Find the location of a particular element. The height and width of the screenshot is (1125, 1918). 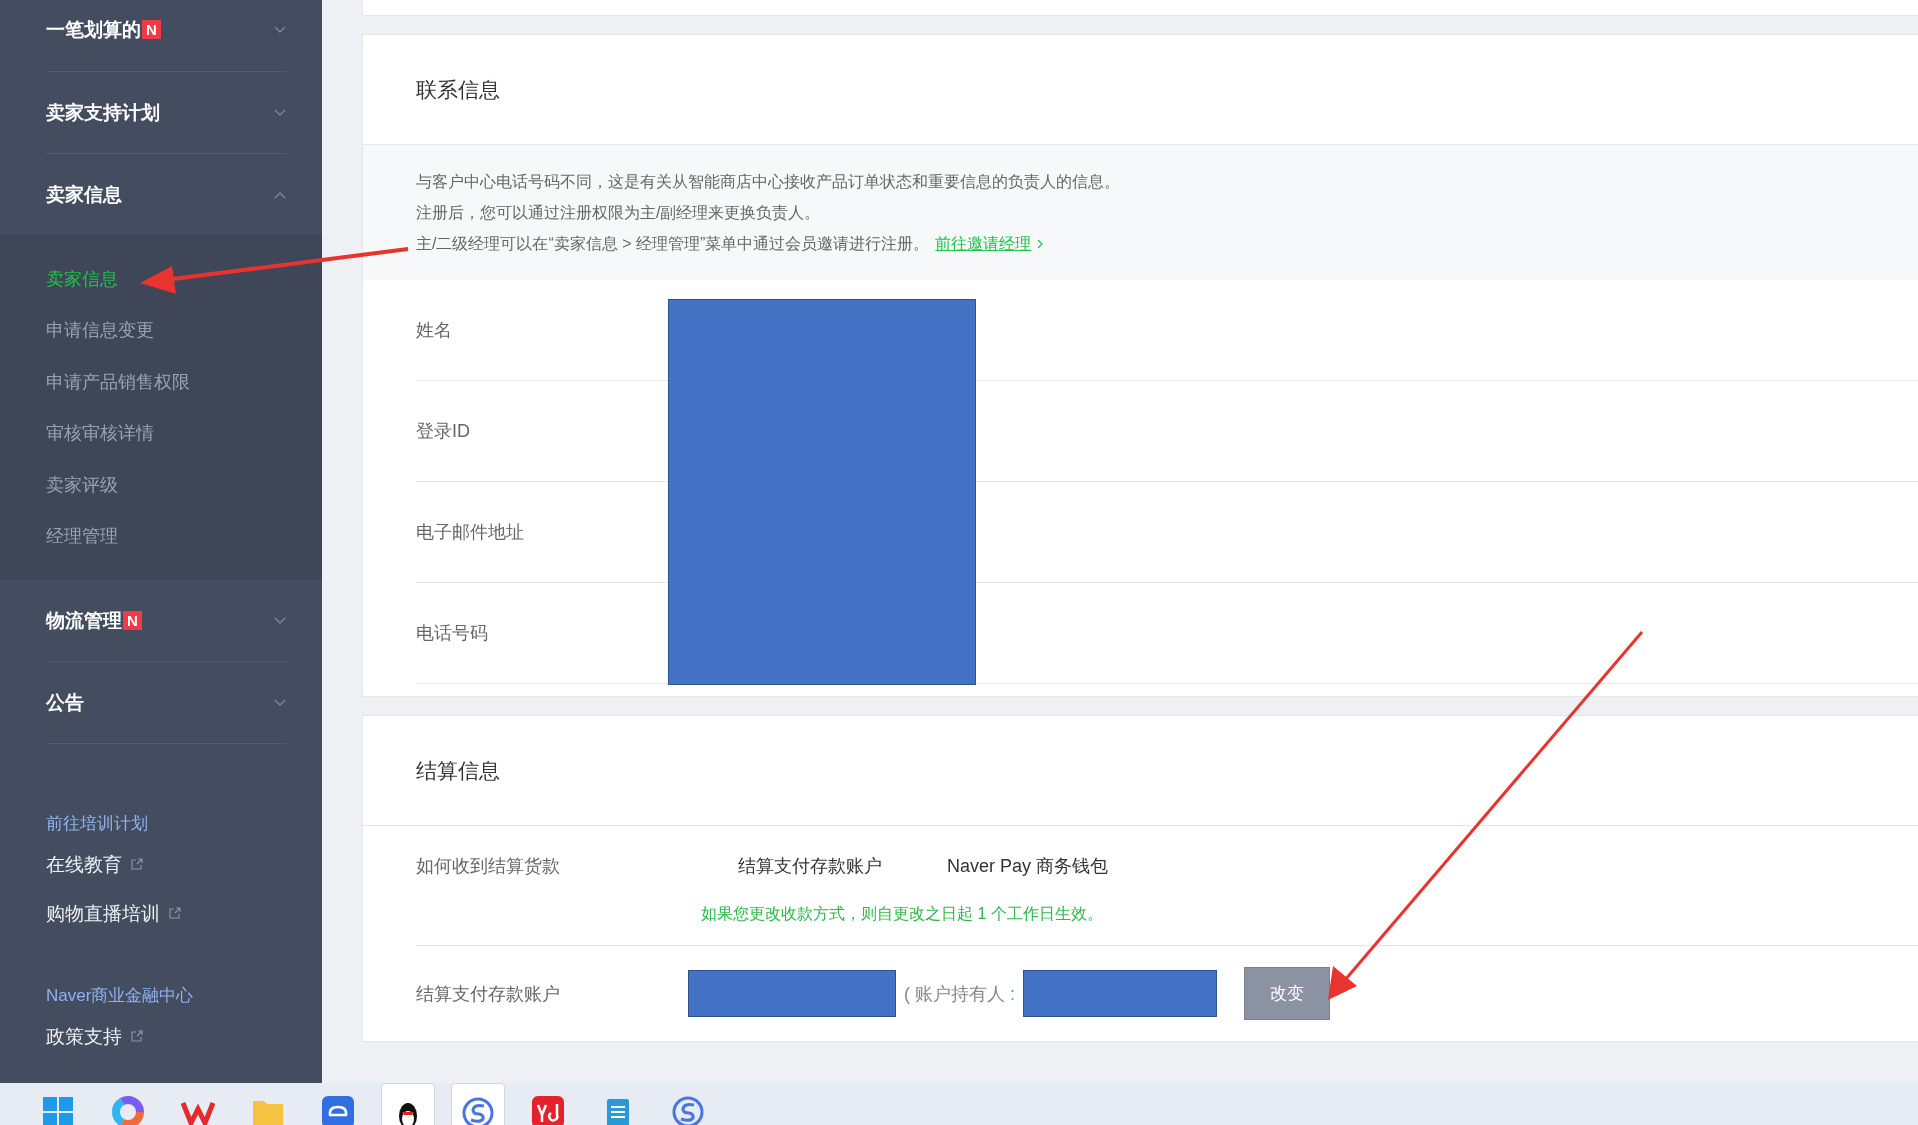

field-label: 如何收到结算货款 is located at coordinates (488, 866).